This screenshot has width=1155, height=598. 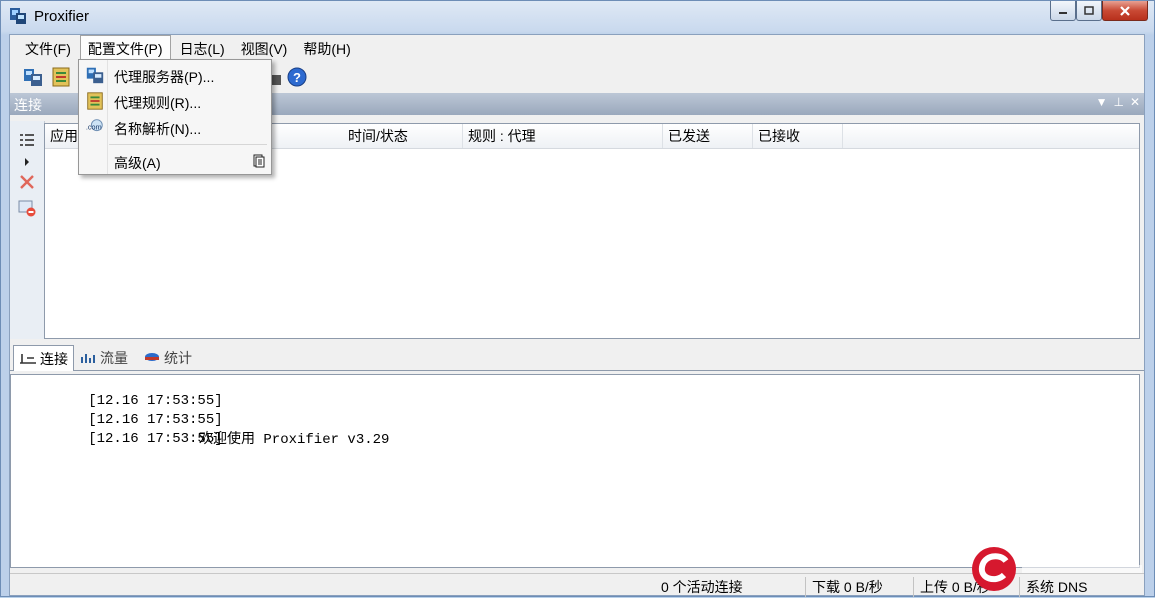 I want to click on caption-buttons, so click(x=1099, y=12).